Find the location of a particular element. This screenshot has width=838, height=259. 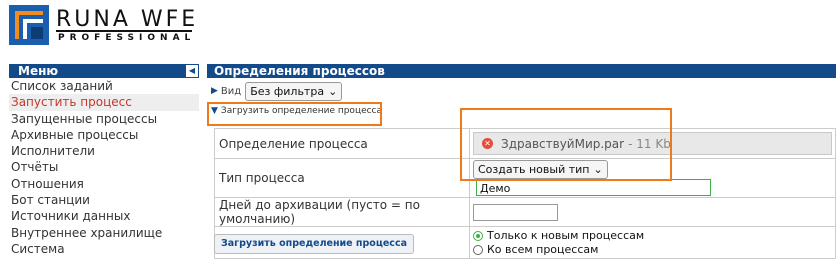

view-filter-row: ▶ Вид Без фильтра ⌄ is located at coordinates (277, 91).